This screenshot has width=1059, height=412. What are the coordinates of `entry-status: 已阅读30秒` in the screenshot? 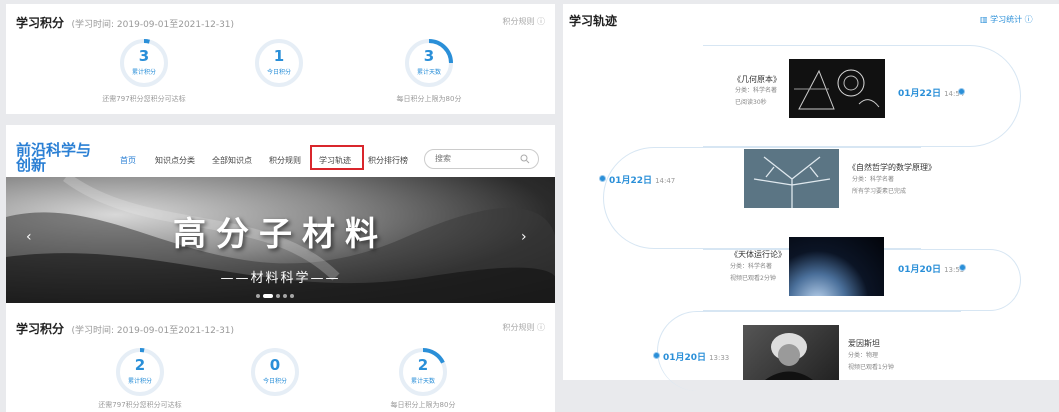 It's located at (751, 102).